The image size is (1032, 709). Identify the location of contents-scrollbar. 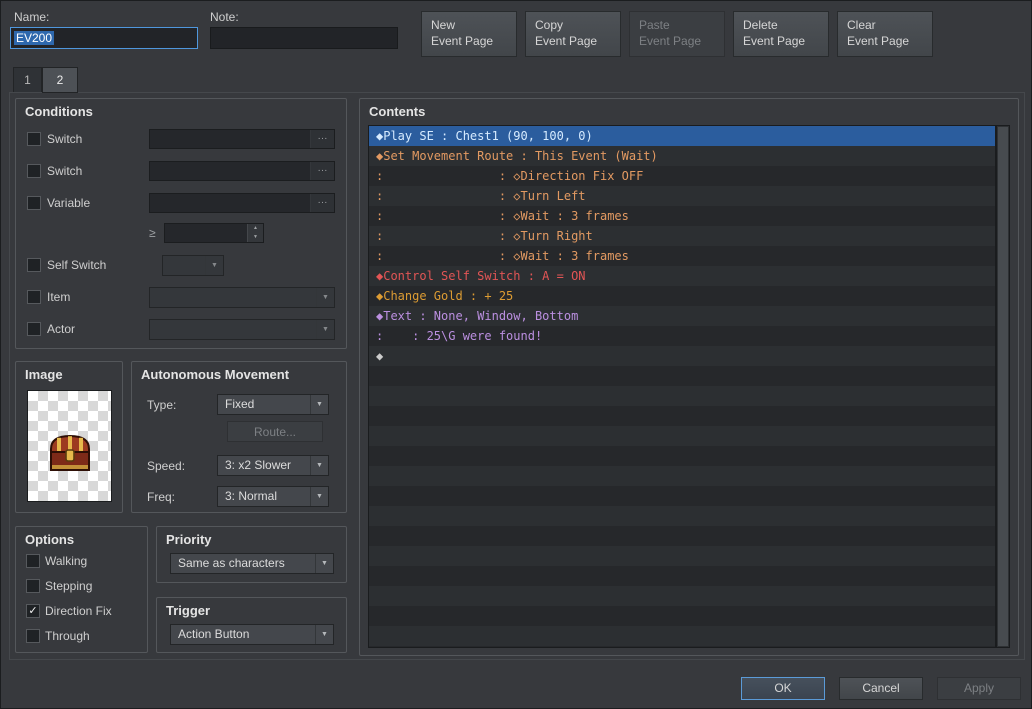
(1003, 386).